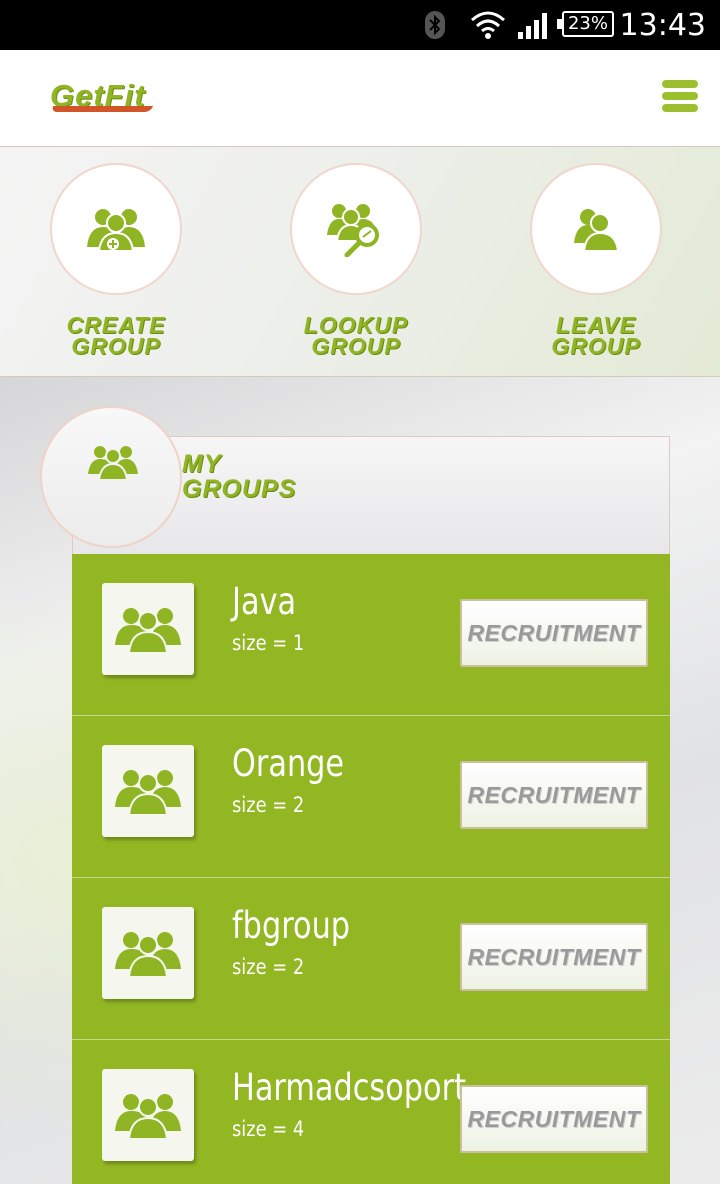 This screenshot has width=720, height=1184. Describe the element at coordinates (288, 763) in the screenshot. I see `group-name: Orange` at that location.